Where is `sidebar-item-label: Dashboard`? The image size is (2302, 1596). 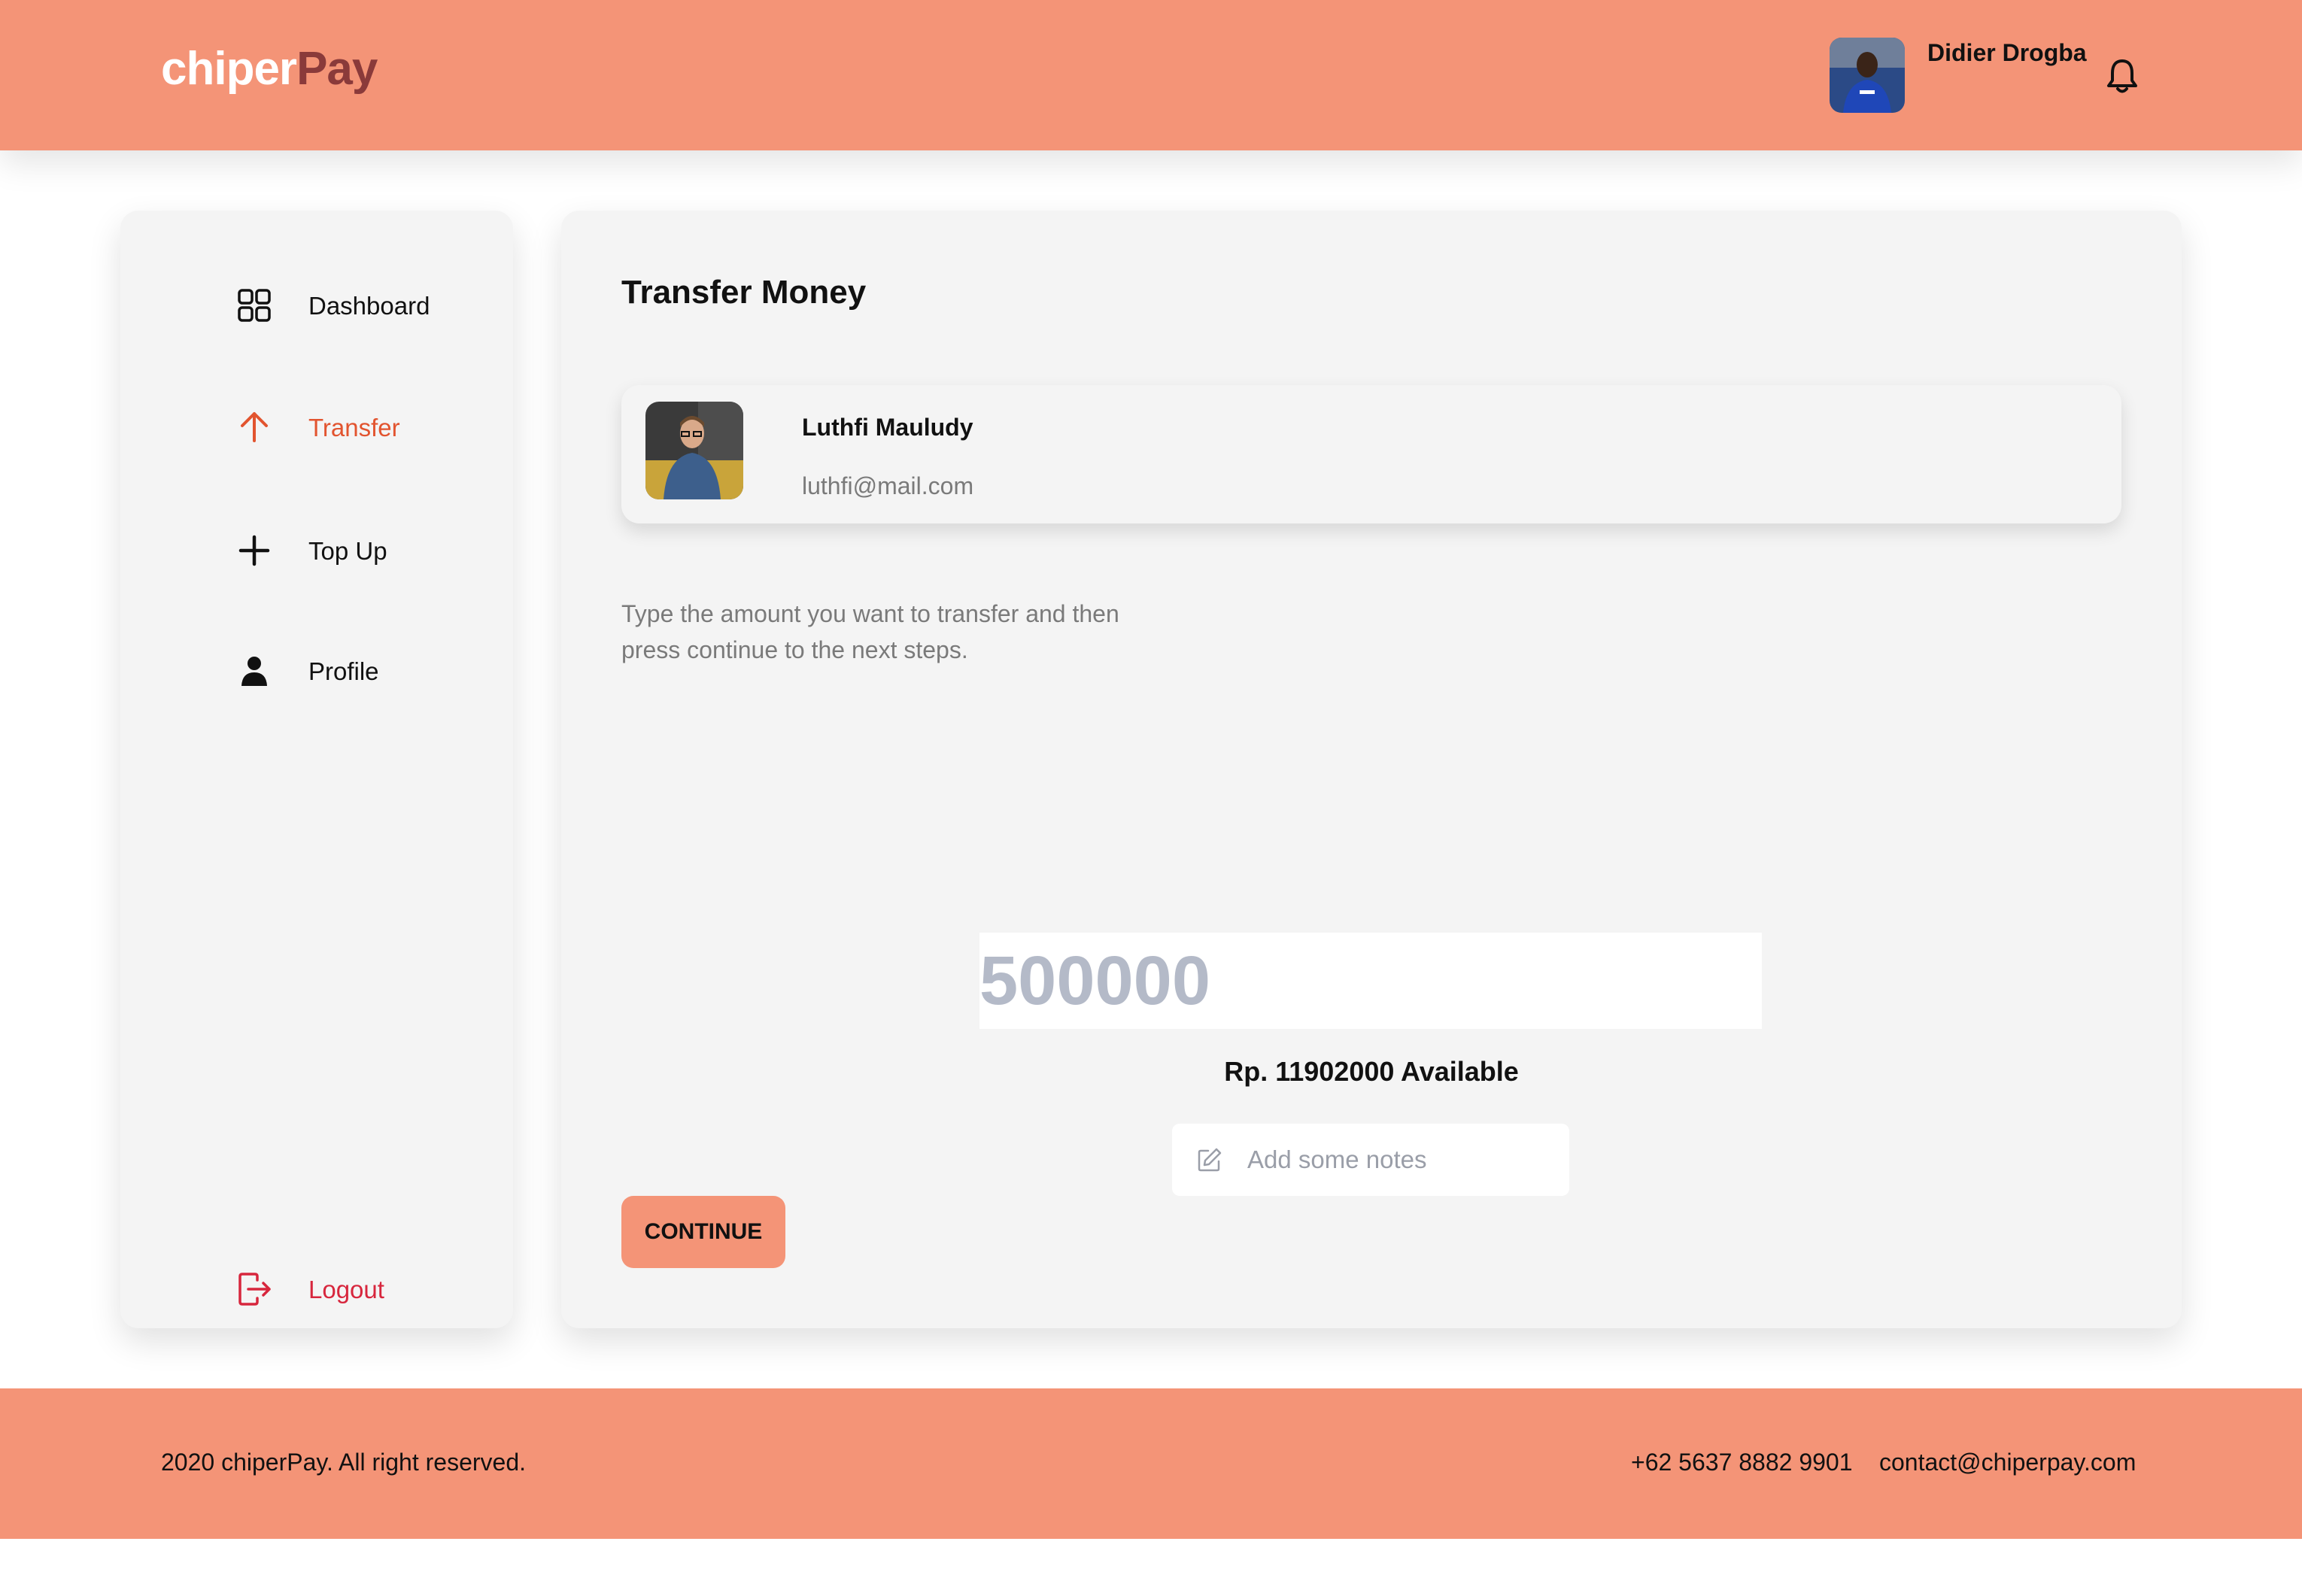
sidebar-item-label: Dashboard is located at coordinates (369, 306).